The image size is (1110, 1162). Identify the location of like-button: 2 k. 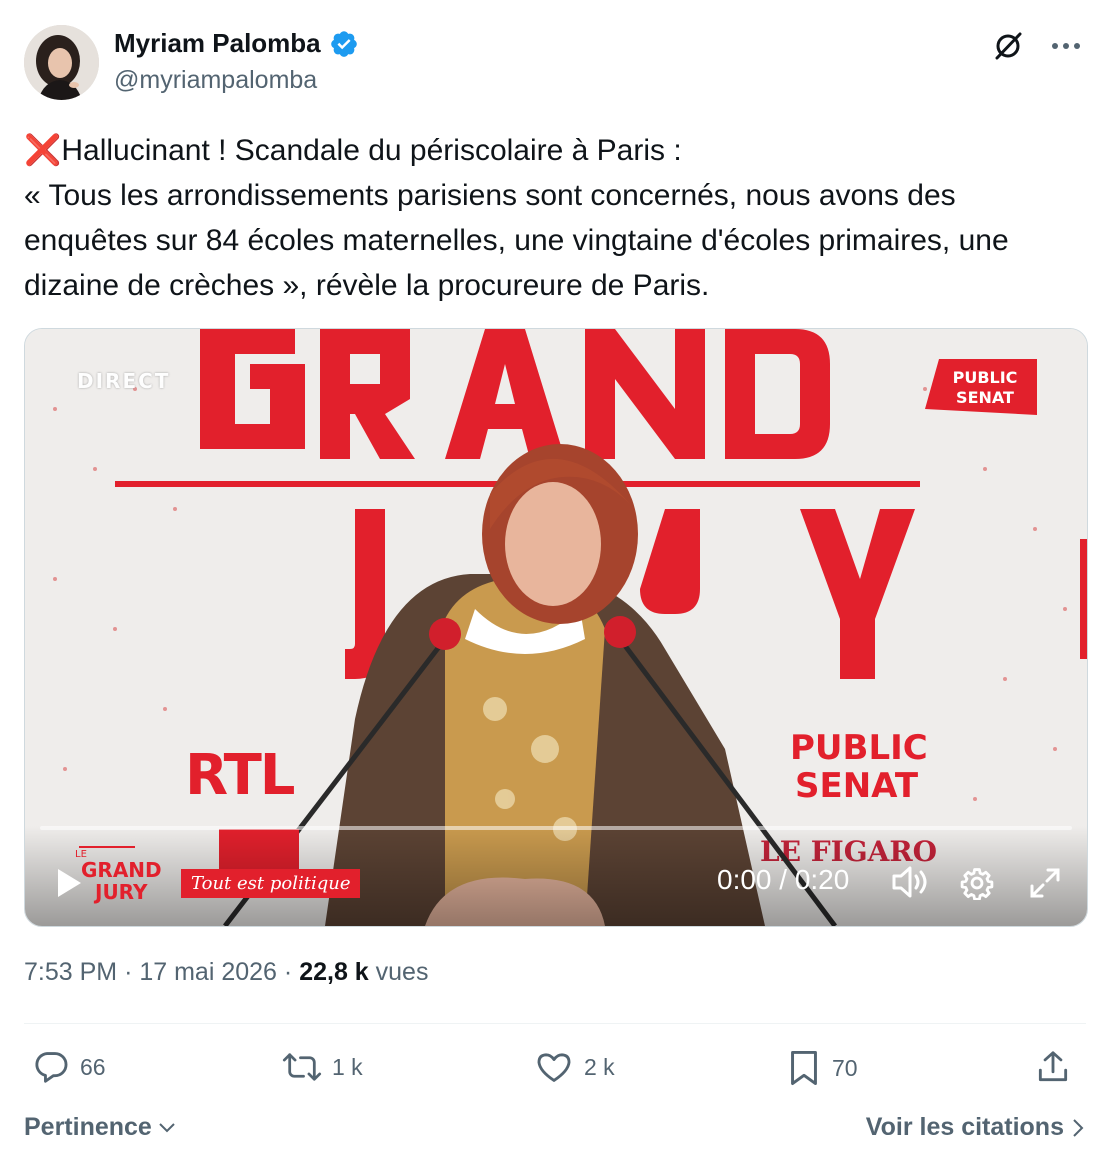
(574, 1067).